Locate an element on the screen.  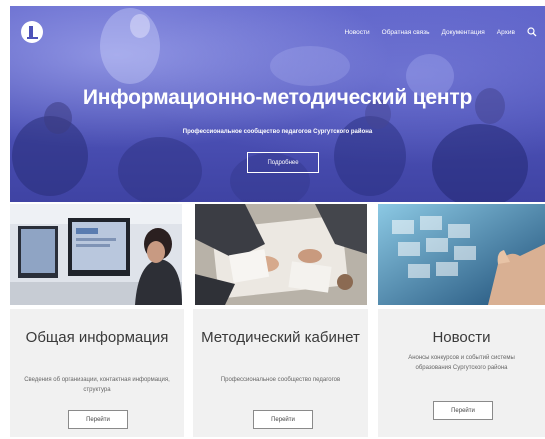
go-button-methodical-cabinet: Перейти is located at coordinates (283, 419).